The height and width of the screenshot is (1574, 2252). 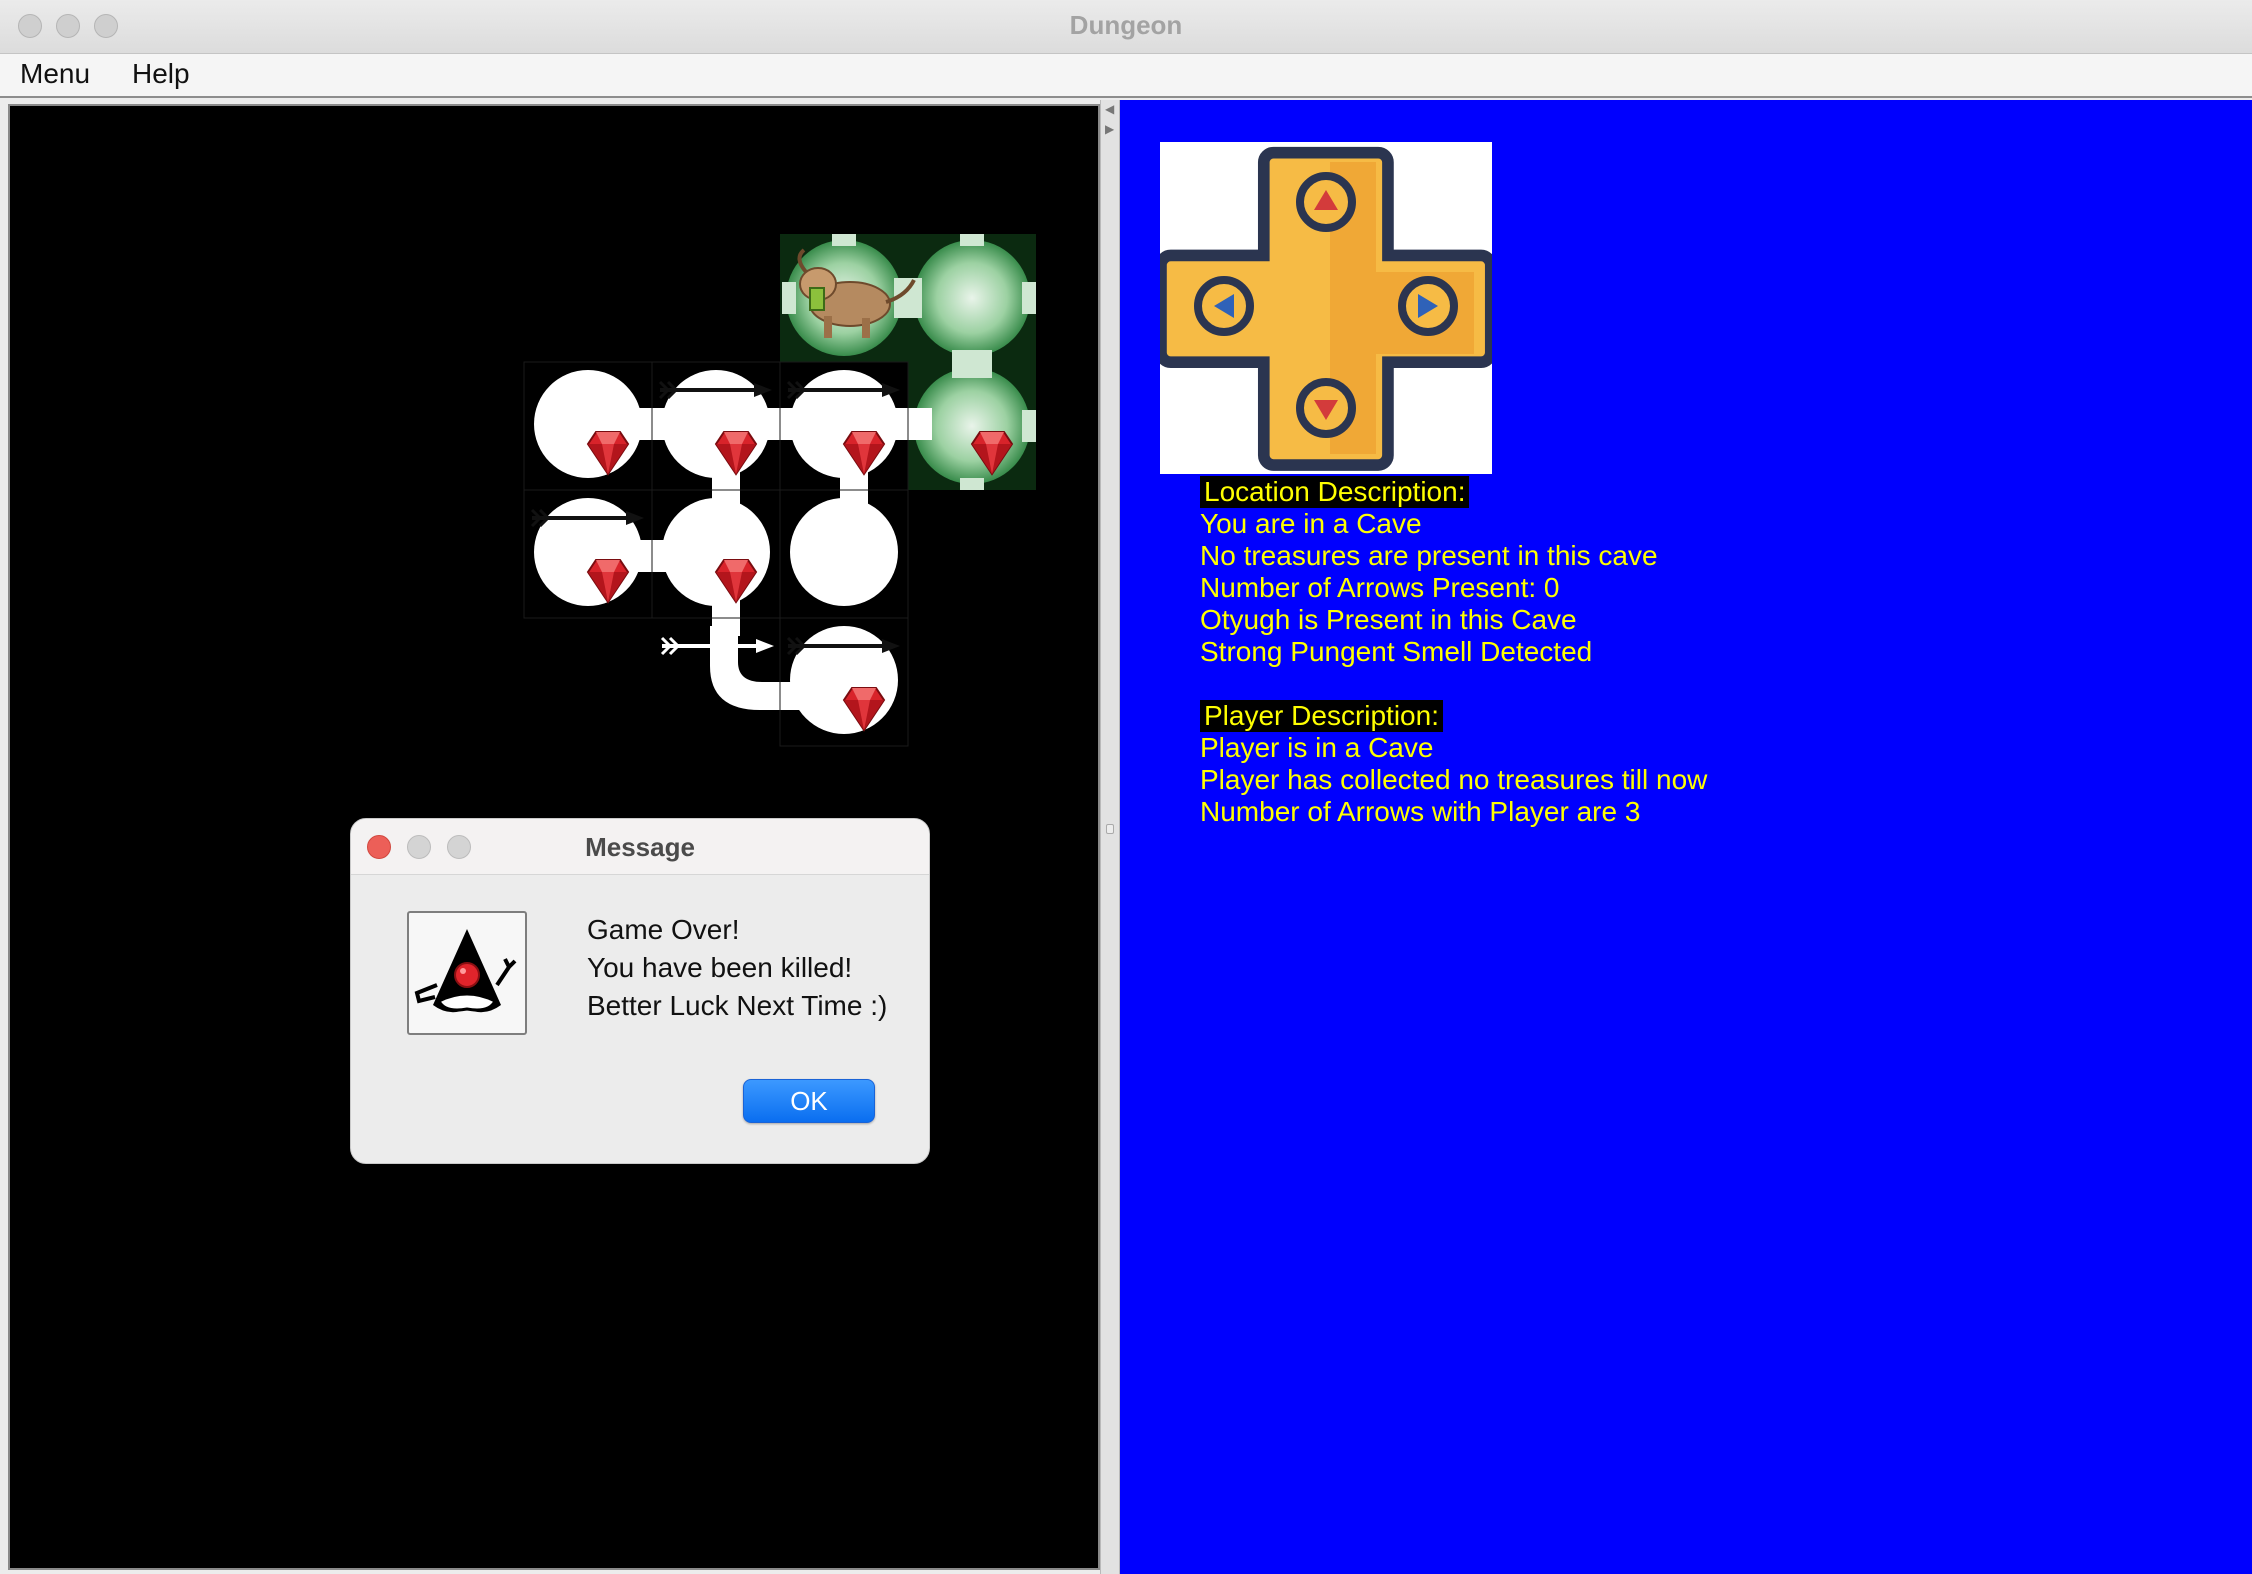 I want to click on location-line: Strong Pungent Smell Detected, so click(x=1396, y=651).